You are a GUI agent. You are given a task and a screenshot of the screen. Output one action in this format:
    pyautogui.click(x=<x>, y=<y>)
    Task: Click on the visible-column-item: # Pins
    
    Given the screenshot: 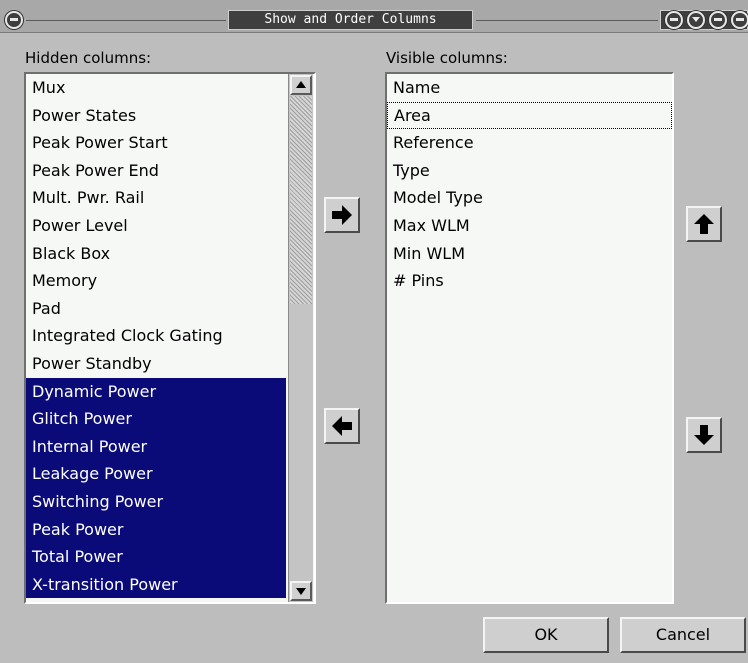 What is the action you would take?
    pyautogui.click(x=529, y=281)
    